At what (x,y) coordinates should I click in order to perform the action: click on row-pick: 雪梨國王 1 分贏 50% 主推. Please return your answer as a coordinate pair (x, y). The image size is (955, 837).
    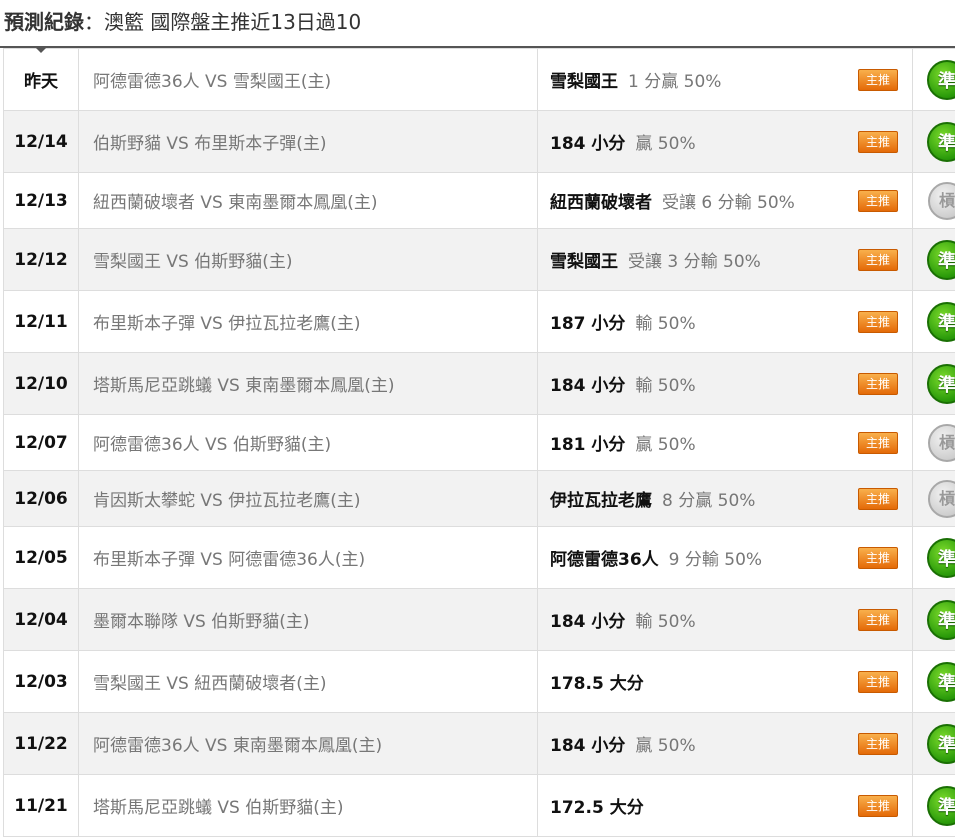
    Looking at the image, I should click on (725, 79).